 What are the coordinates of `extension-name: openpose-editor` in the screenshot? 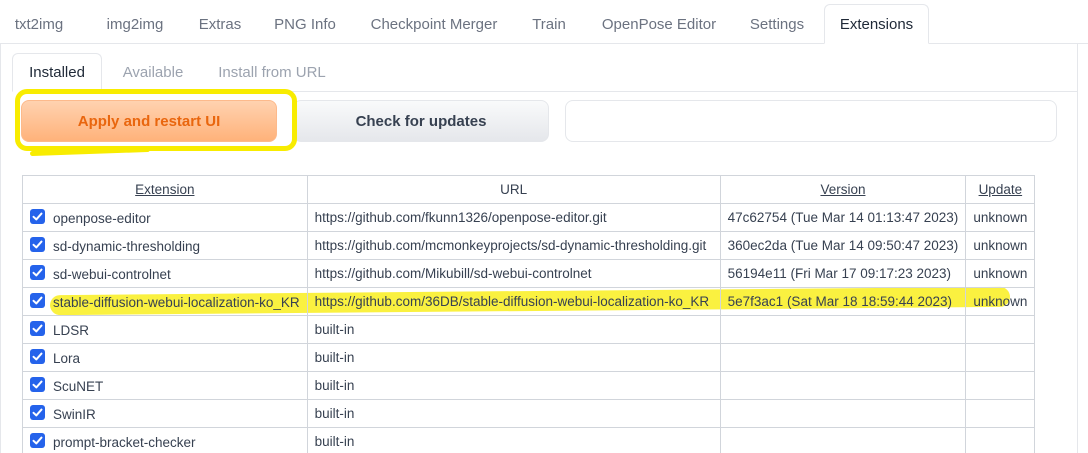 It's located at (102, 218).